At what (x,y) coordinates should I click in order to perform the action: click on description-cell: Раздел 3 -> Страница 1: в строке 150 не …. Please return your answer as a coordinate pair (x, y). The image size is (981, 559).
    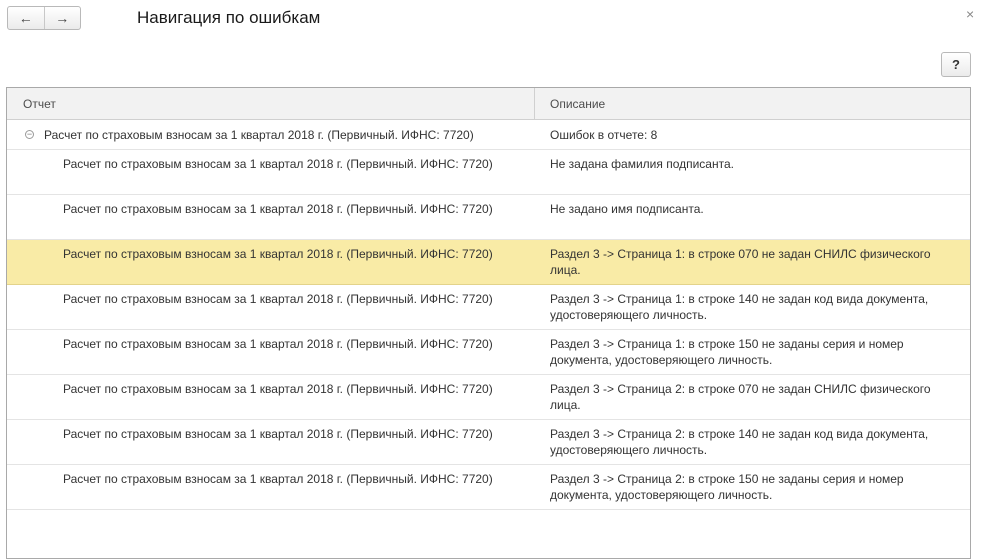
    Looking at the image, I should click on (727, 352).